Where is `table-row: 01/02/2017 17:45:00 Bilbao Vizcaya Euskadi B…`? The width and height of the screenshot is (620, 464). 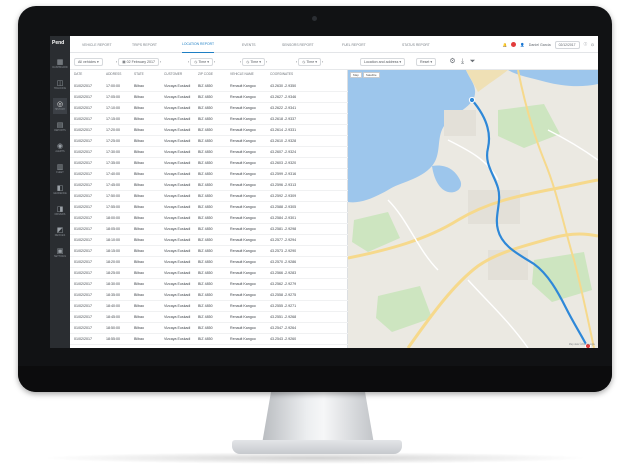 table-row: 01/02/2017 17:45:00 Bilbao Vizcaya Euskadi B… is located at coordinates (209, 185).